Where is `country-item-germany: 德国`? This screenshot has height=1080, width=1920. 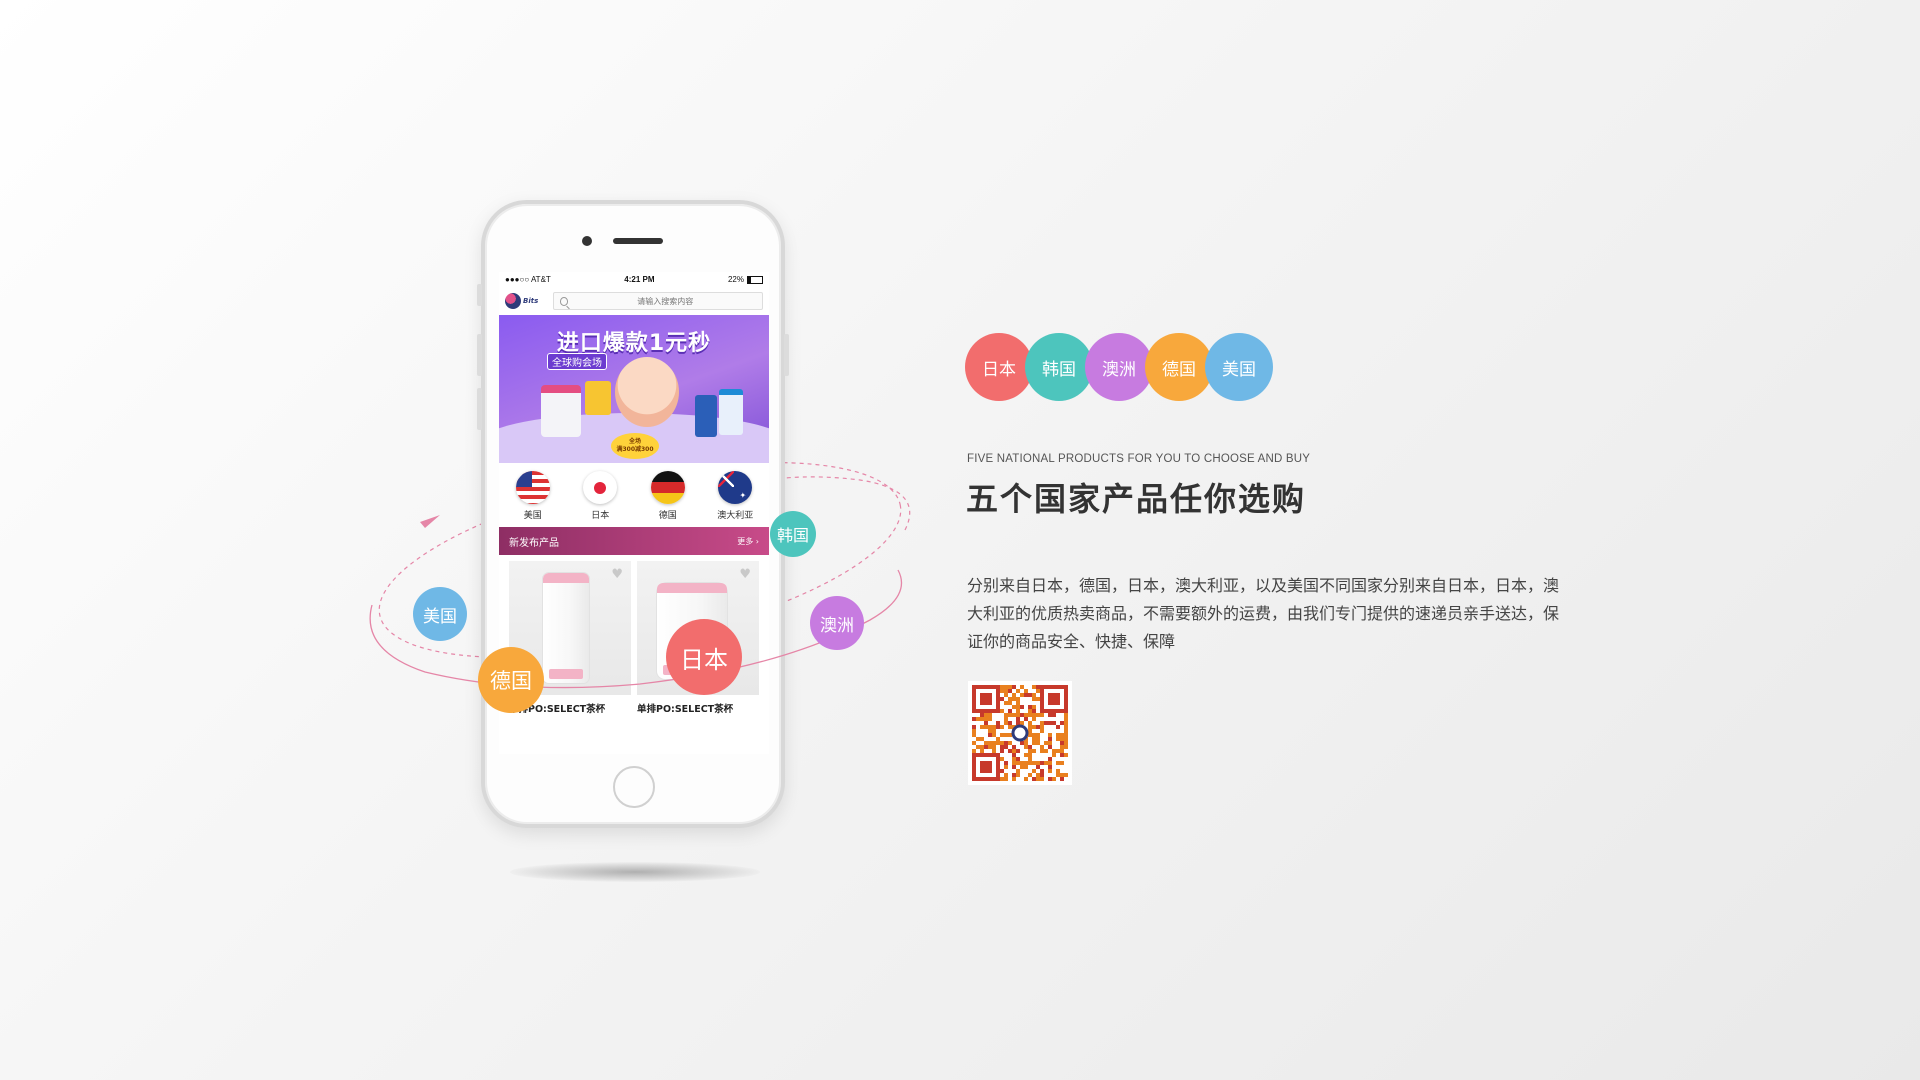 country-item-germany: 德国 is located at coordinates (668, 496).